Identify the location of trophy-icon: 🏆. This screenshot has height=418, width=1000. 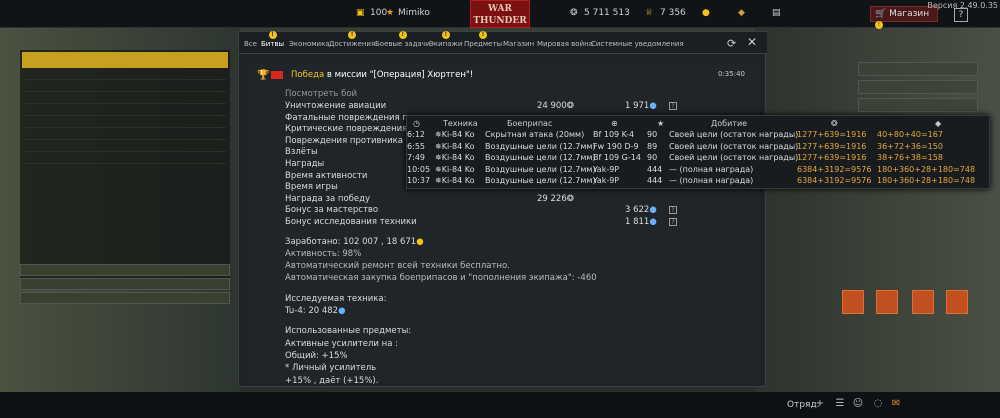
(263, 75).